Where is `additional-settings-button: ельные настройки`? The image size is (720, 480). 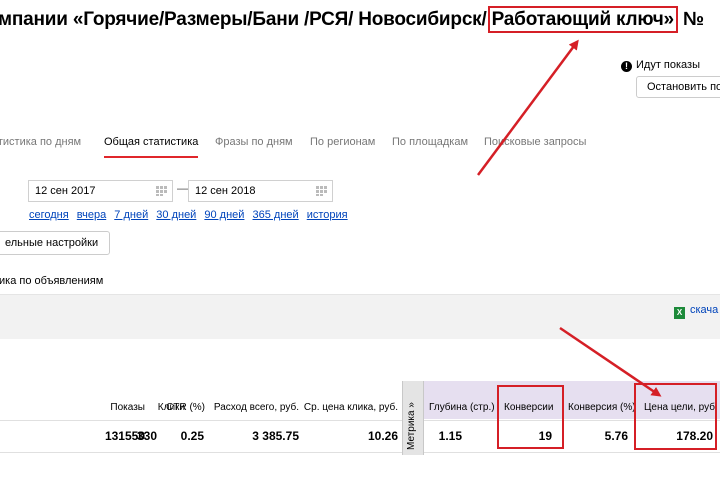 additional-settings-button: ельные настройки is located at coordinates (55, 243).